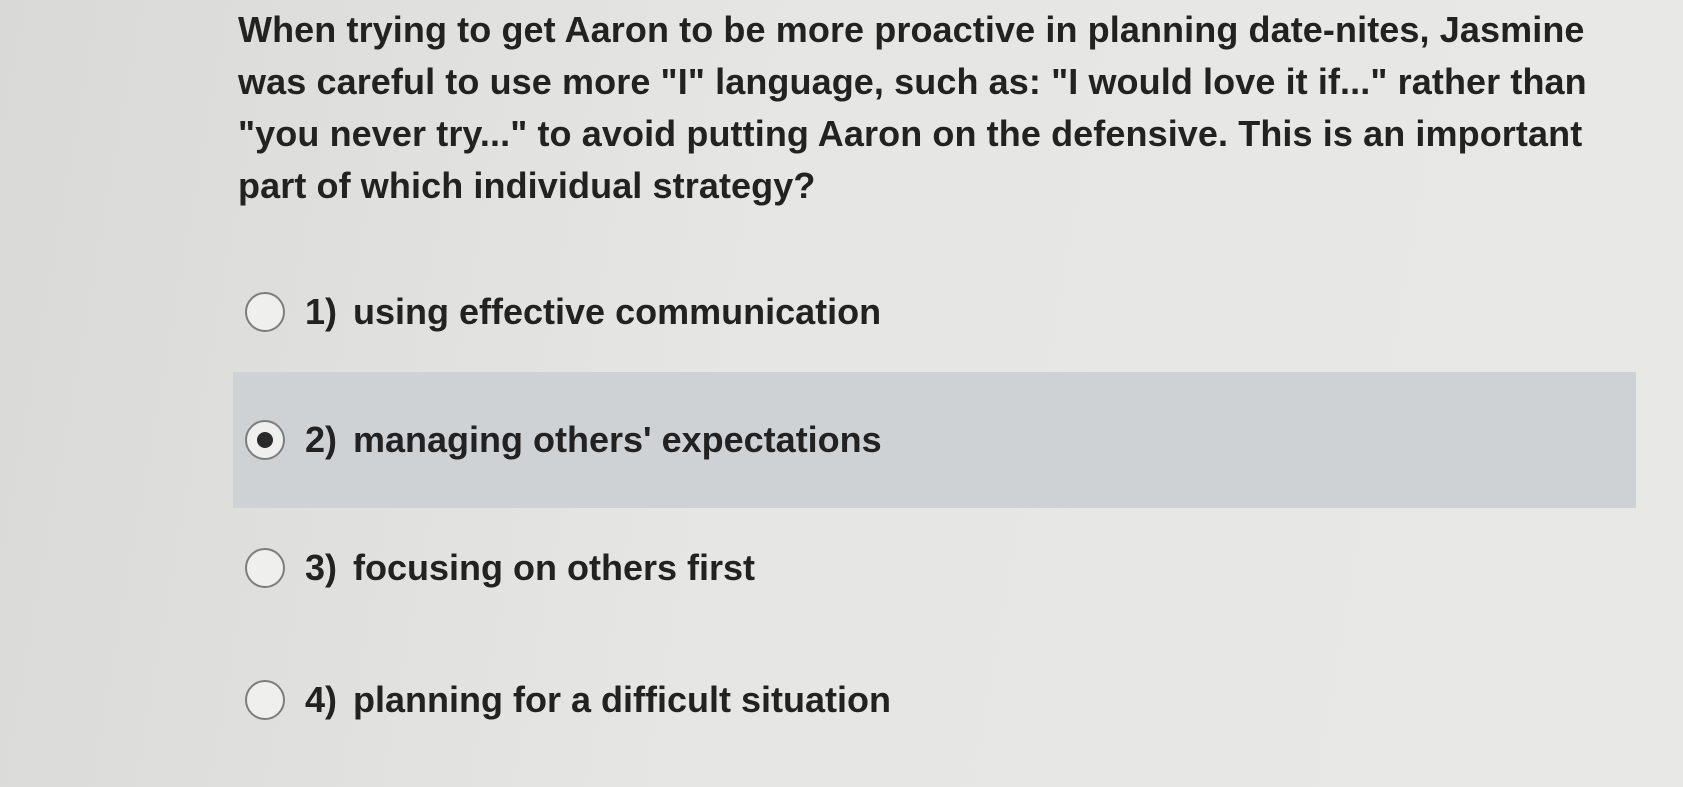  Describe the element at coordinates (617, 439) in the screenshot. I see `option-label: managing others' expectations` at that location.